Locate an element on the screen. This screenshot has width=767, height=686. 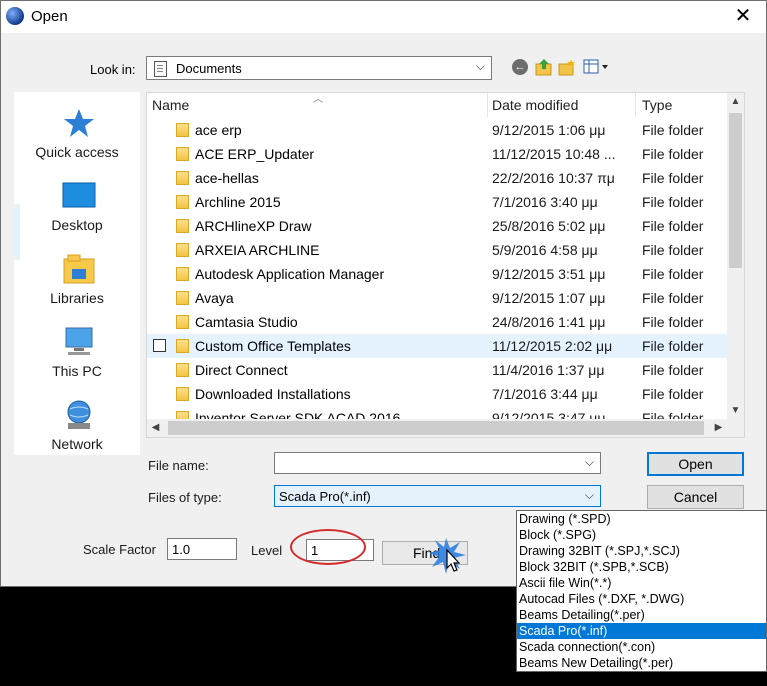
look-in-combo: Documents ⌵ is located at coordinates (319, 68).